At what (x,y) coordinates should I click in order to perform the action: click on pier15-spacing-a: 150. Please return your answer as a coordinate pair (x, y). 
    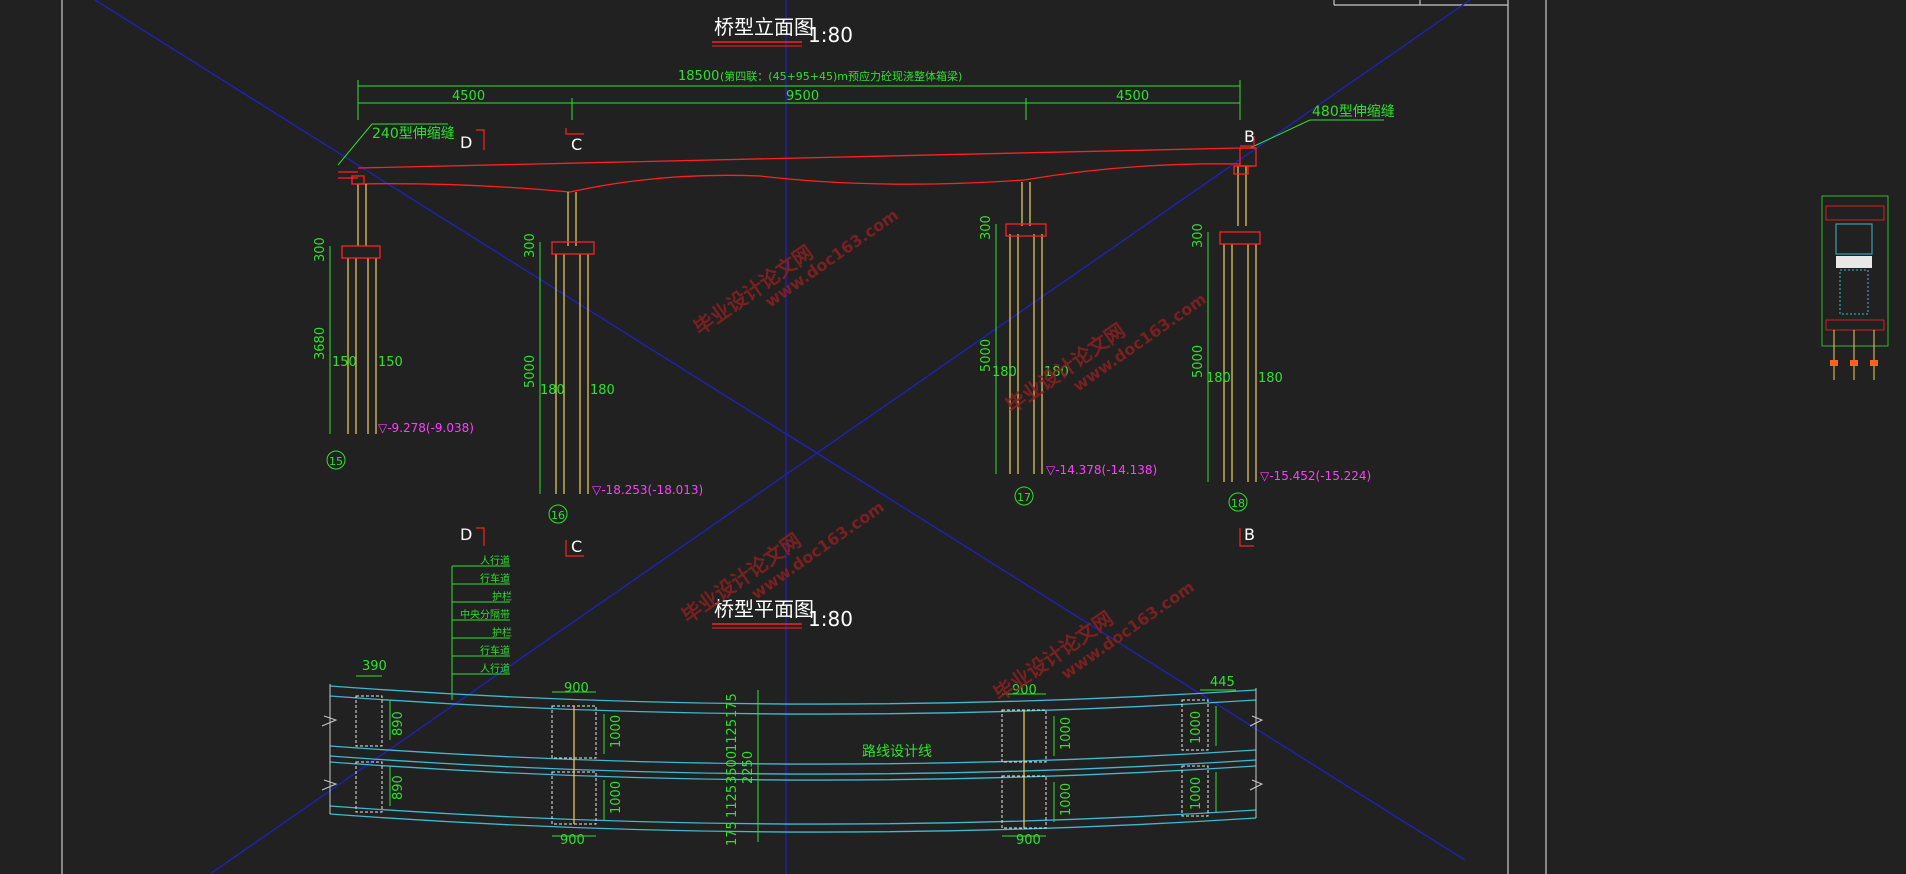
    Looking at the image, I should click on (344, 362).